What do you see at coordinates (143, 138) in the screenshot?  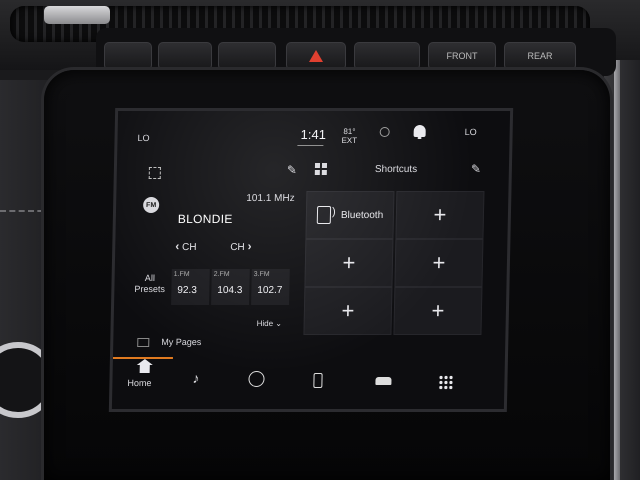 I see `driver-temp-label: LO` at bounding box center [143, 138].